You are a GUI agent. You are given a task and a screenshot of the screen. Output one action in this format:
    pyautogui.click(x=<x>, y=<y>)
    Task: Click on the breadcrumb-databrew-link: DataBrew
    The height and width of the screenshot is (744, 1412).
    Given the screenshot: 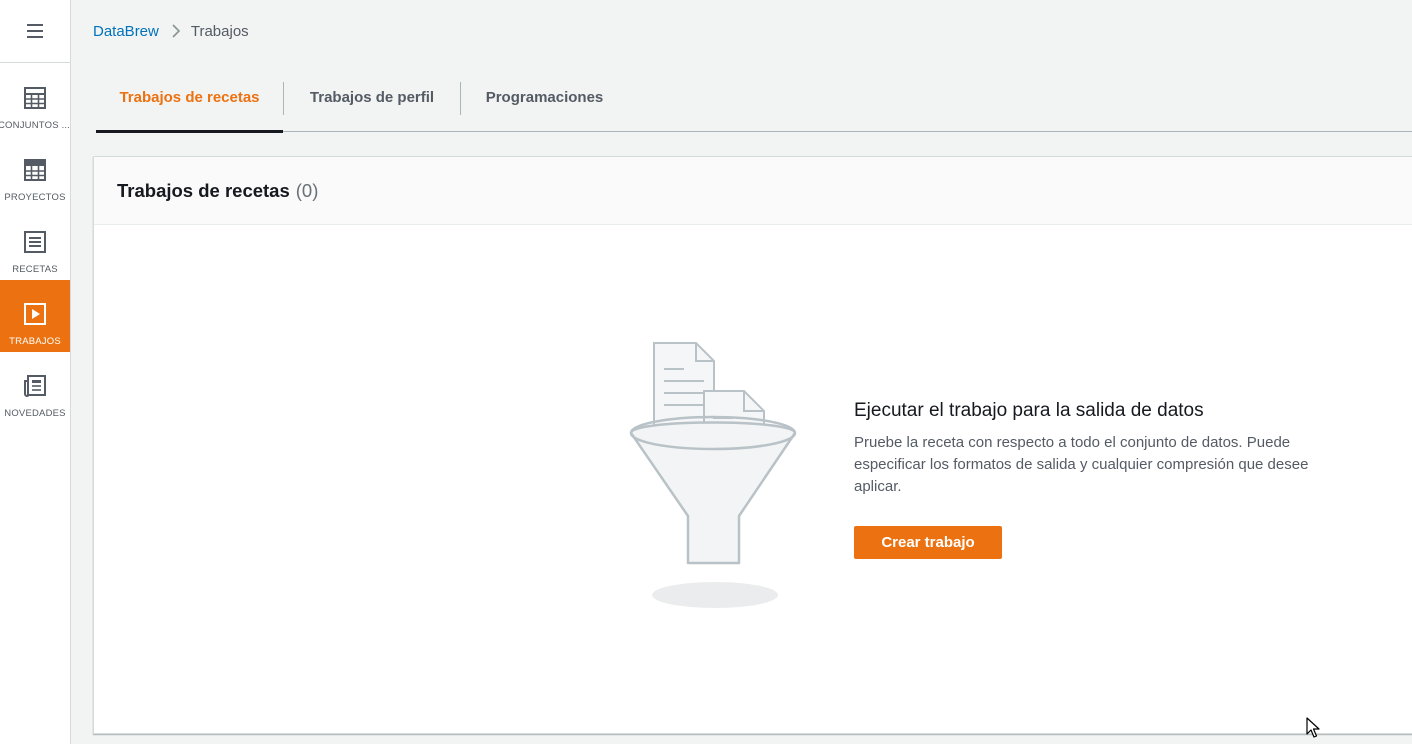 What is the action you would take?
    pyautogui.click(x=126, y=31)
    